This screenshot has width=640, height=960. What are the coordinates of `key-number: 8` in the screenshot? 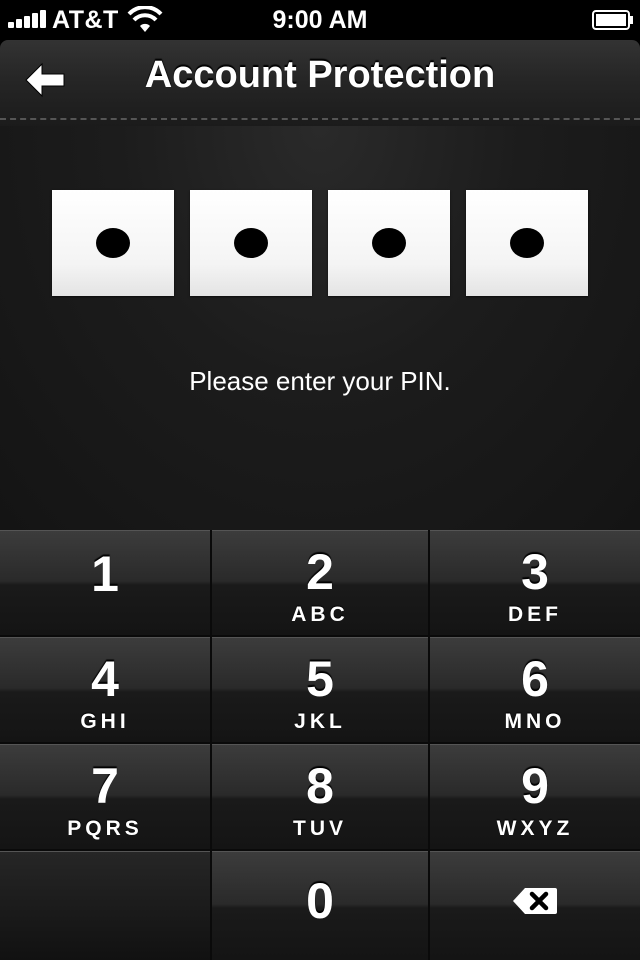 It's located at (320, 786).